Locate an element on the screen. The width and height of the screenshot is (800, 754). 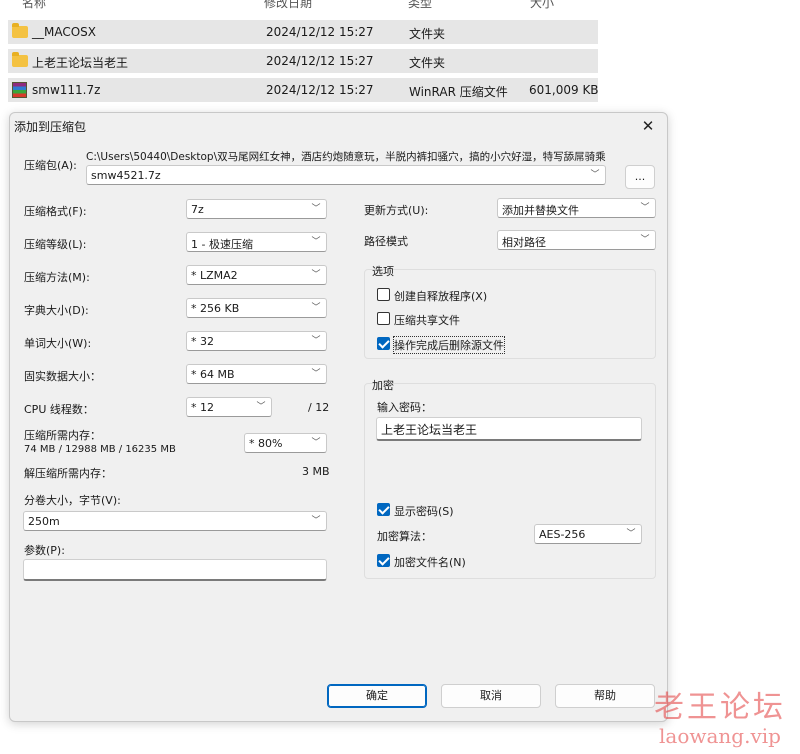
archive-name-value: smw4521.7z is located at coordinates (126, 175).